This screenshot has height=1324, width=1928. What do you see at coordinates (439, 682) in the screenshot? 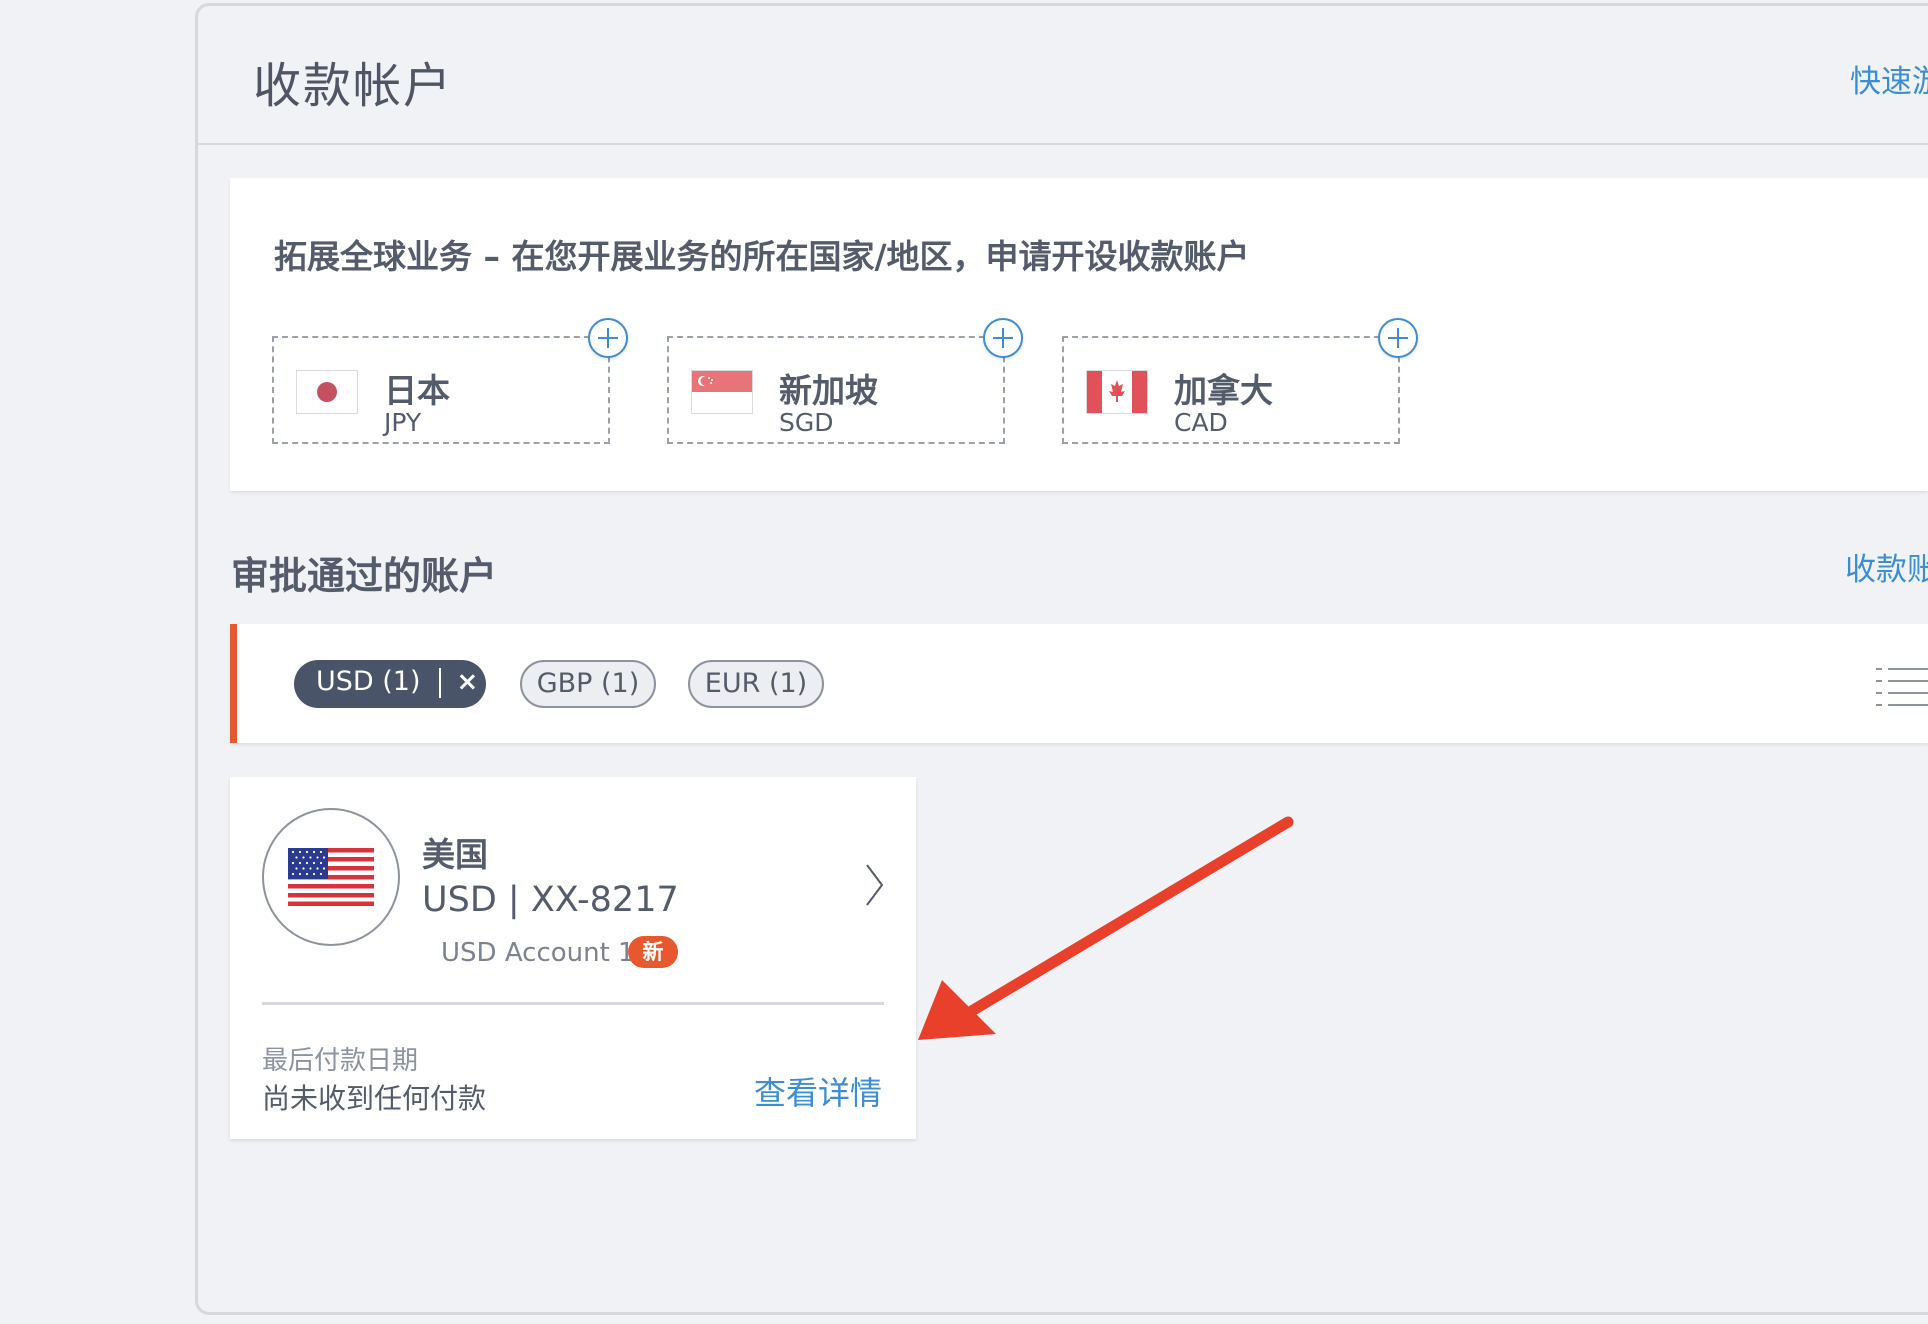
I see `chip-separator` at bounding box center [439, 682].